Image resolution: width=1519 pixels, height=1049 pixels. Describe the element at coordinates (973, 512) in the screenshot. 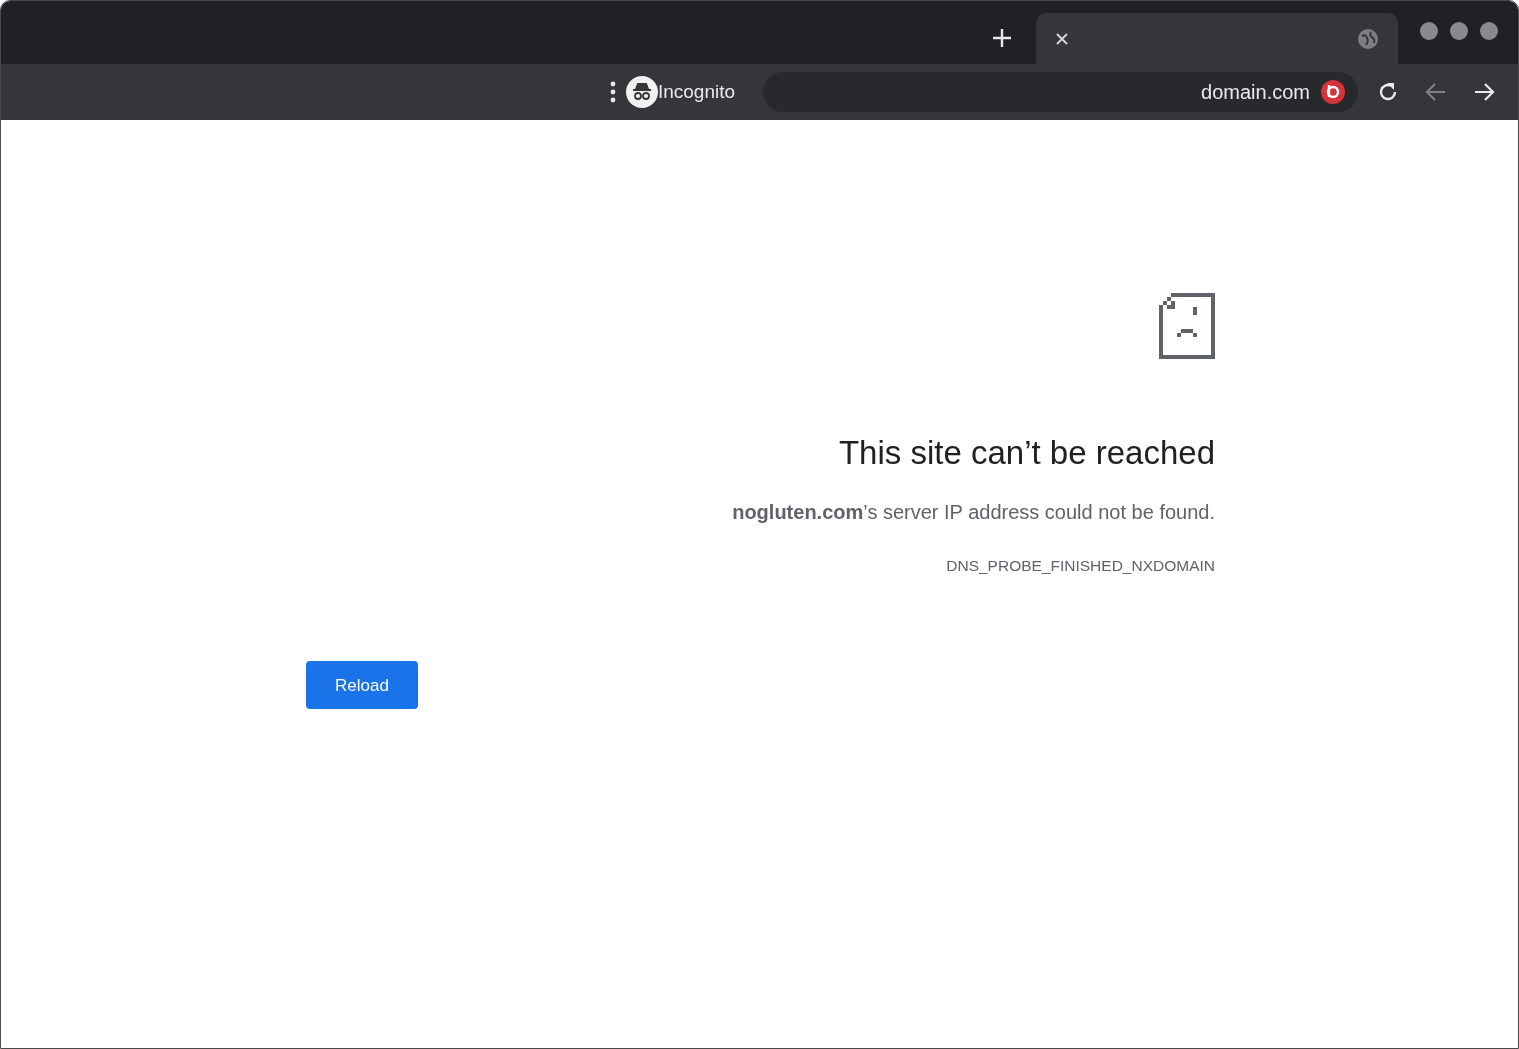

I see `error-message: nogluten.com’s server IP address could not be found.` at that location.